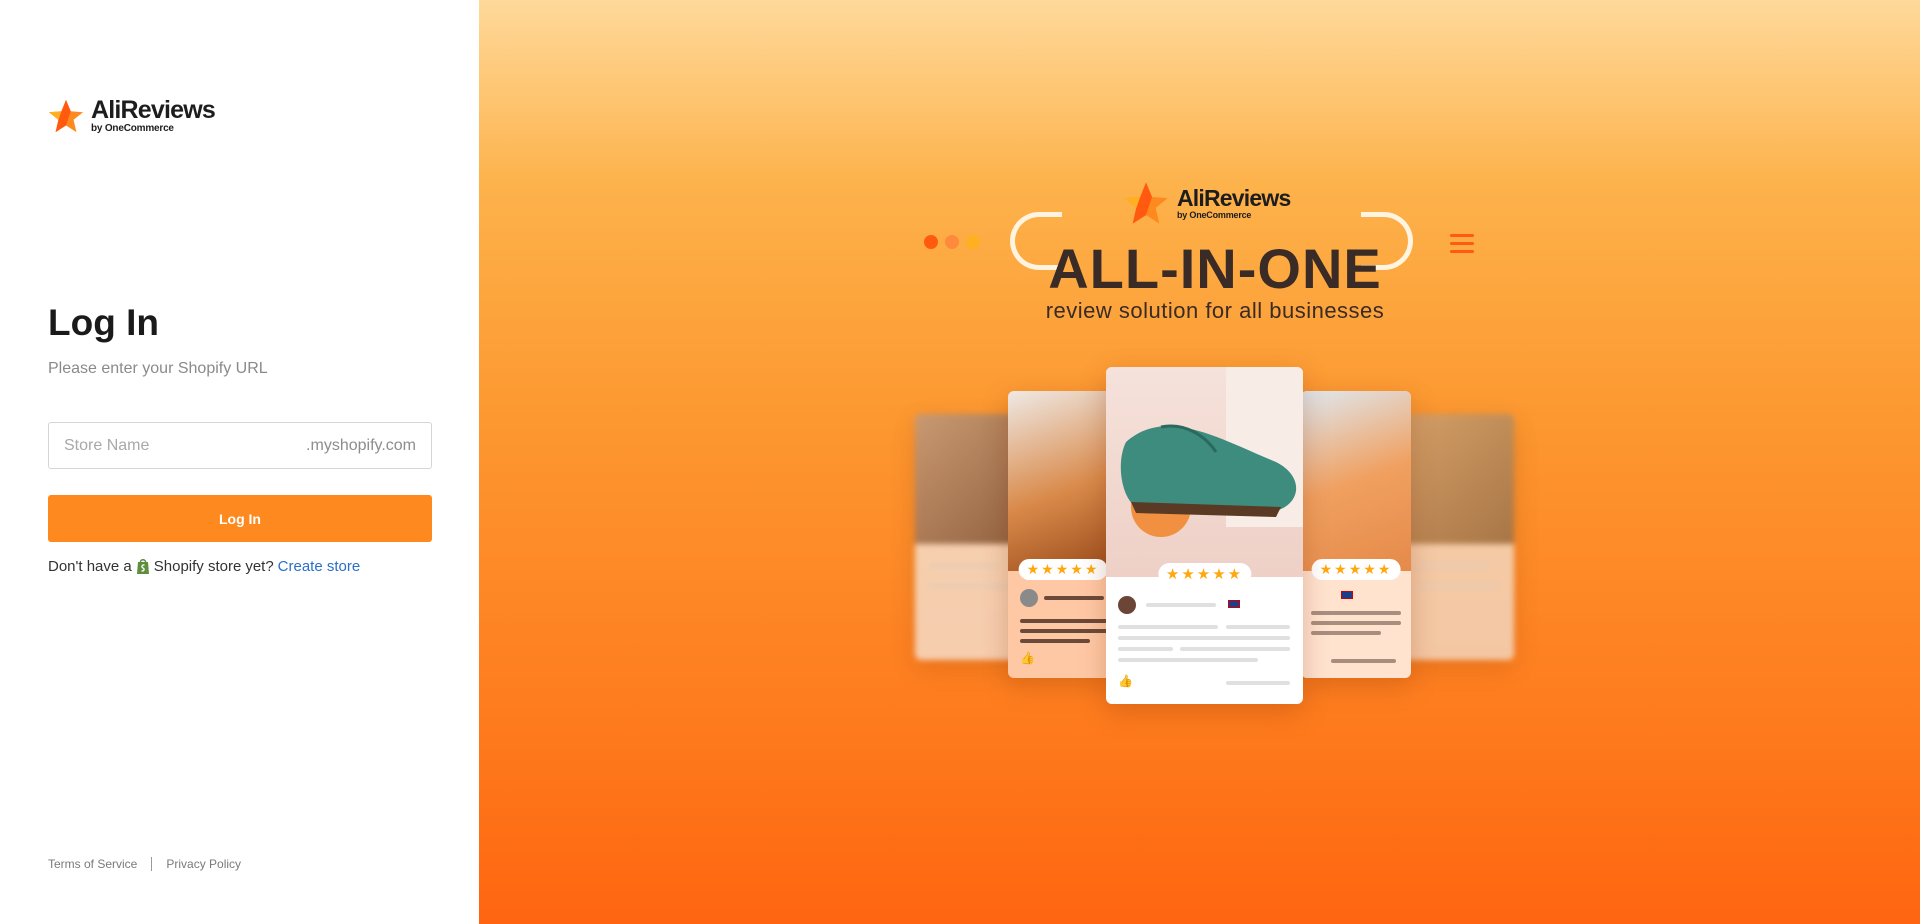  What do you see at coordinates (103, 322) in the screenshot?
I see `page-title: Log In` at bounding box center [103, 322].